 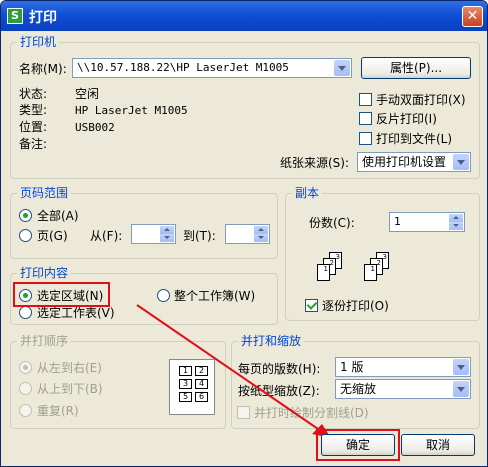 What do you see at coordinates (183, 67) in the screenshot?
I see `printer-name-value: \\10.57.188.22\HP LaserJet M1005` at bounding box center [183, 67].